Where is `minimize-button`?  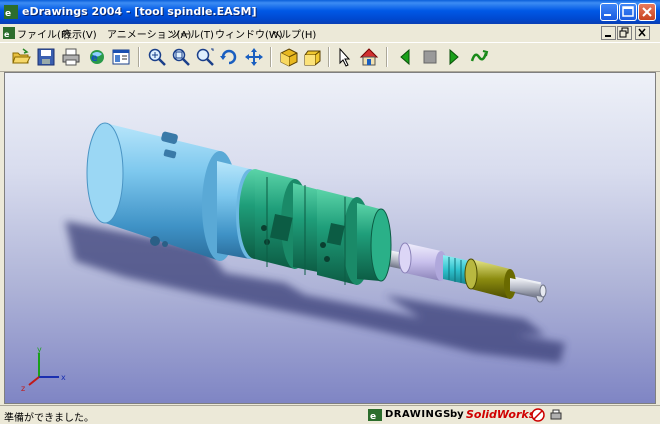
minimize-button is located at coordinates (609, 12).